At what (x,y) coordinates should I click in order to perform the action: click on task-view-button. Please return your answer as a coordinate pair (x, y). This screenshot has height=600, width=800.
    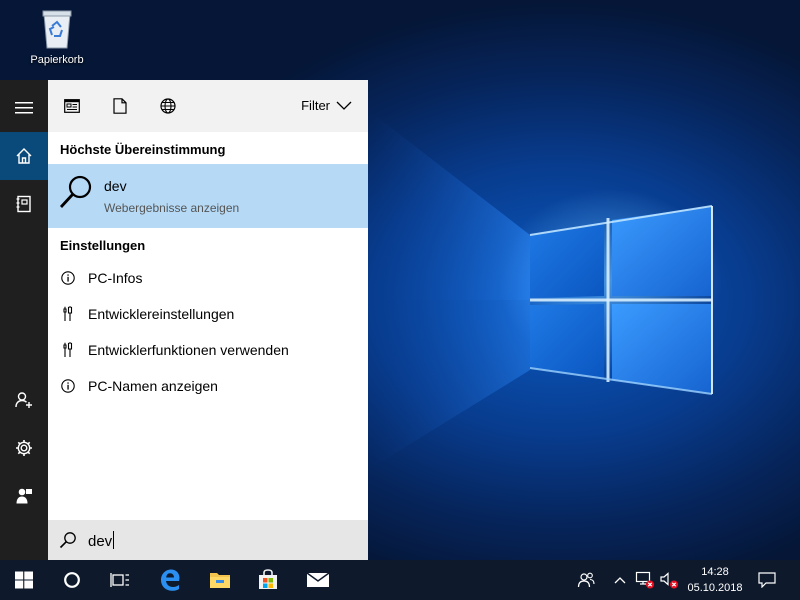
    Looking at the image, I should click on (120, 580).